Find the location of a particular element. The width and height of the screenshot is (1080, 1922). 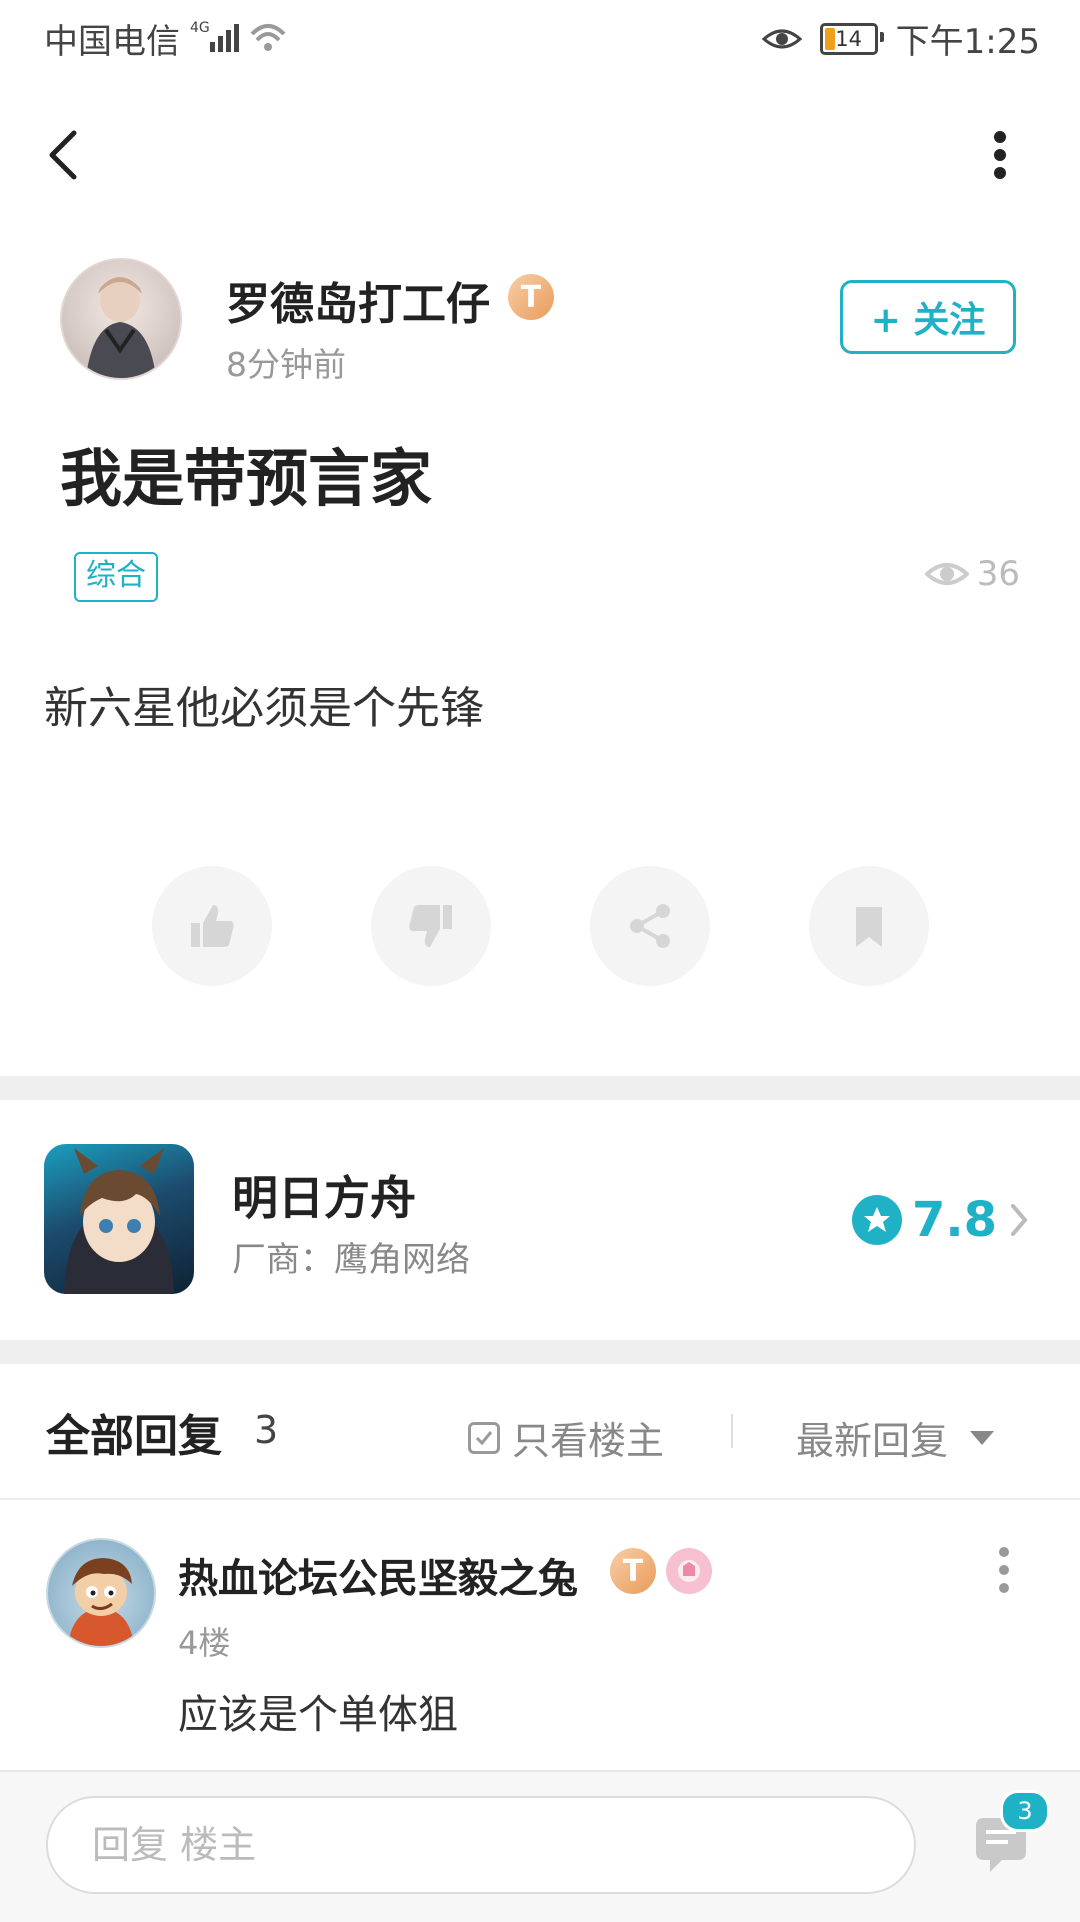

game-vendor: 厂商：鹰角网络 is located at coordinates (351, 1260).